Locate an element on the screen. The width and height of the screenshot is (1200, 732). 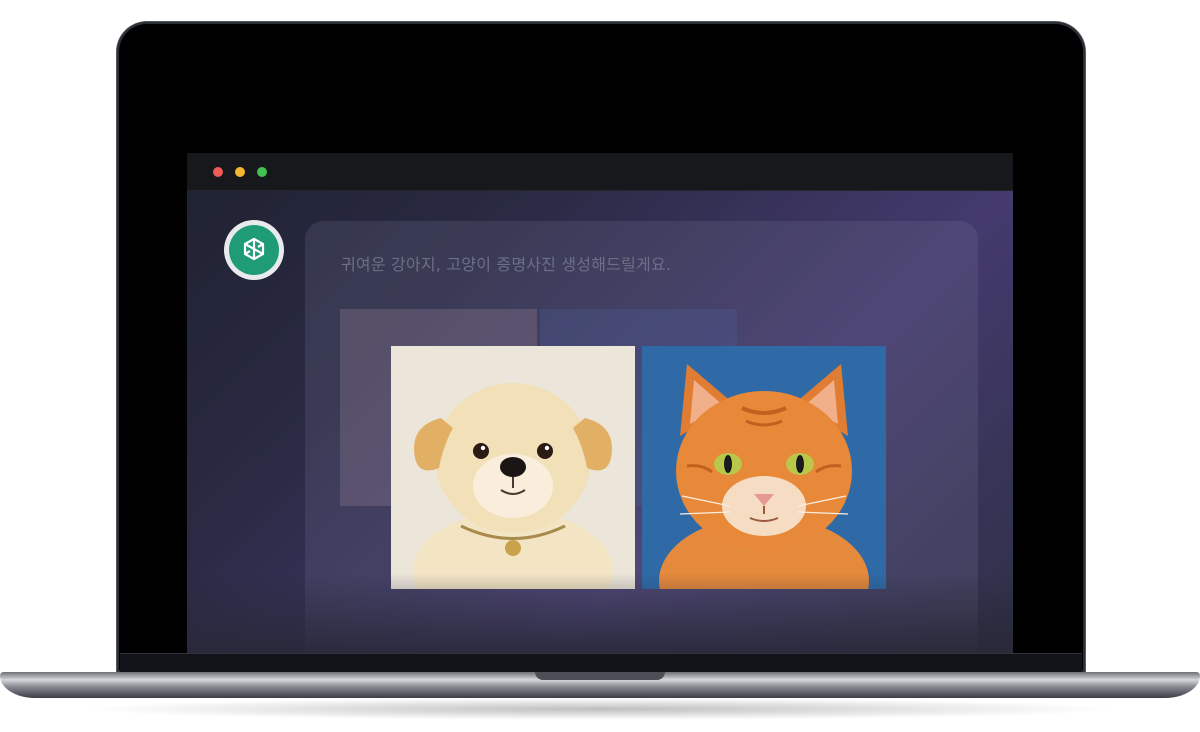
openai-logo-icon is located at coordinates (254, 250).